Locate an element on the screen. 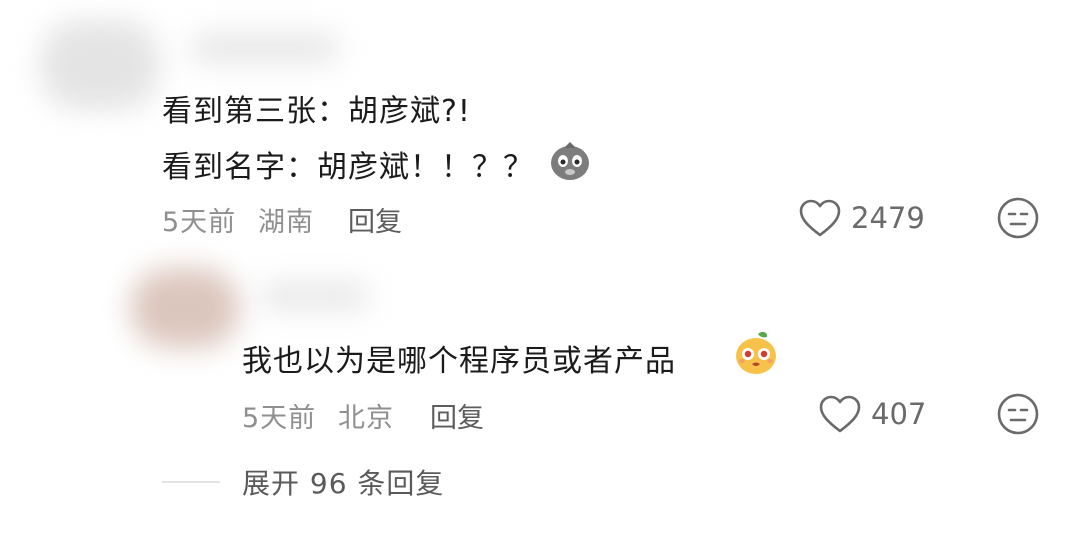 The image size is (1080, 560). reply-time: 5天前 is located at coordinates (279, 418).